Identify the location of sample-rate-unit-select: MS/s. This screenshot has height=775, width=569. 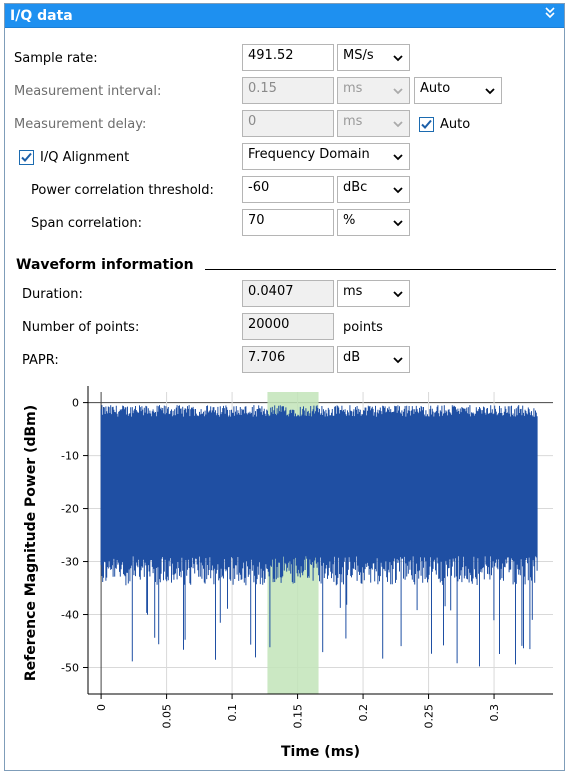
(373, 57).